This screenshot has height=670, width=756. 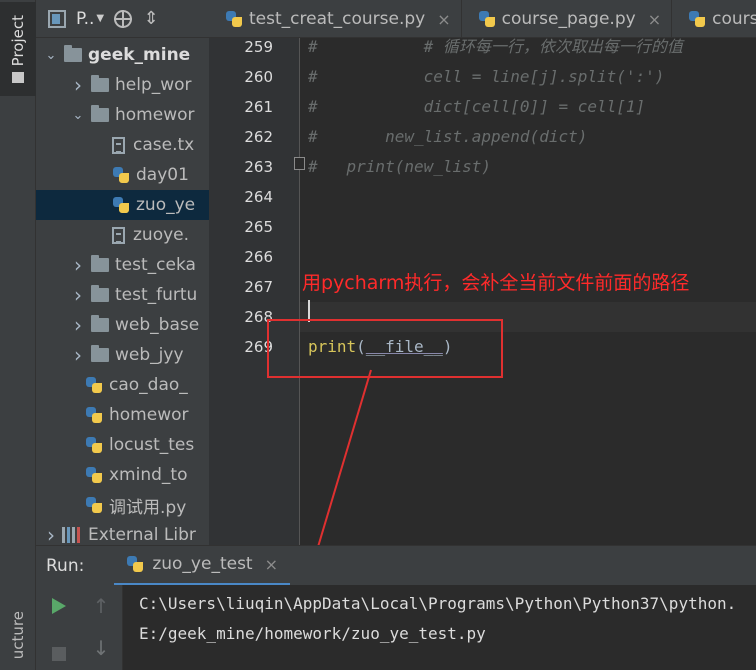 What do you see at coordinates (122, 385) in the screenshot?
I see `tree-item: cao_dao_` at bounding box center [122, 385].